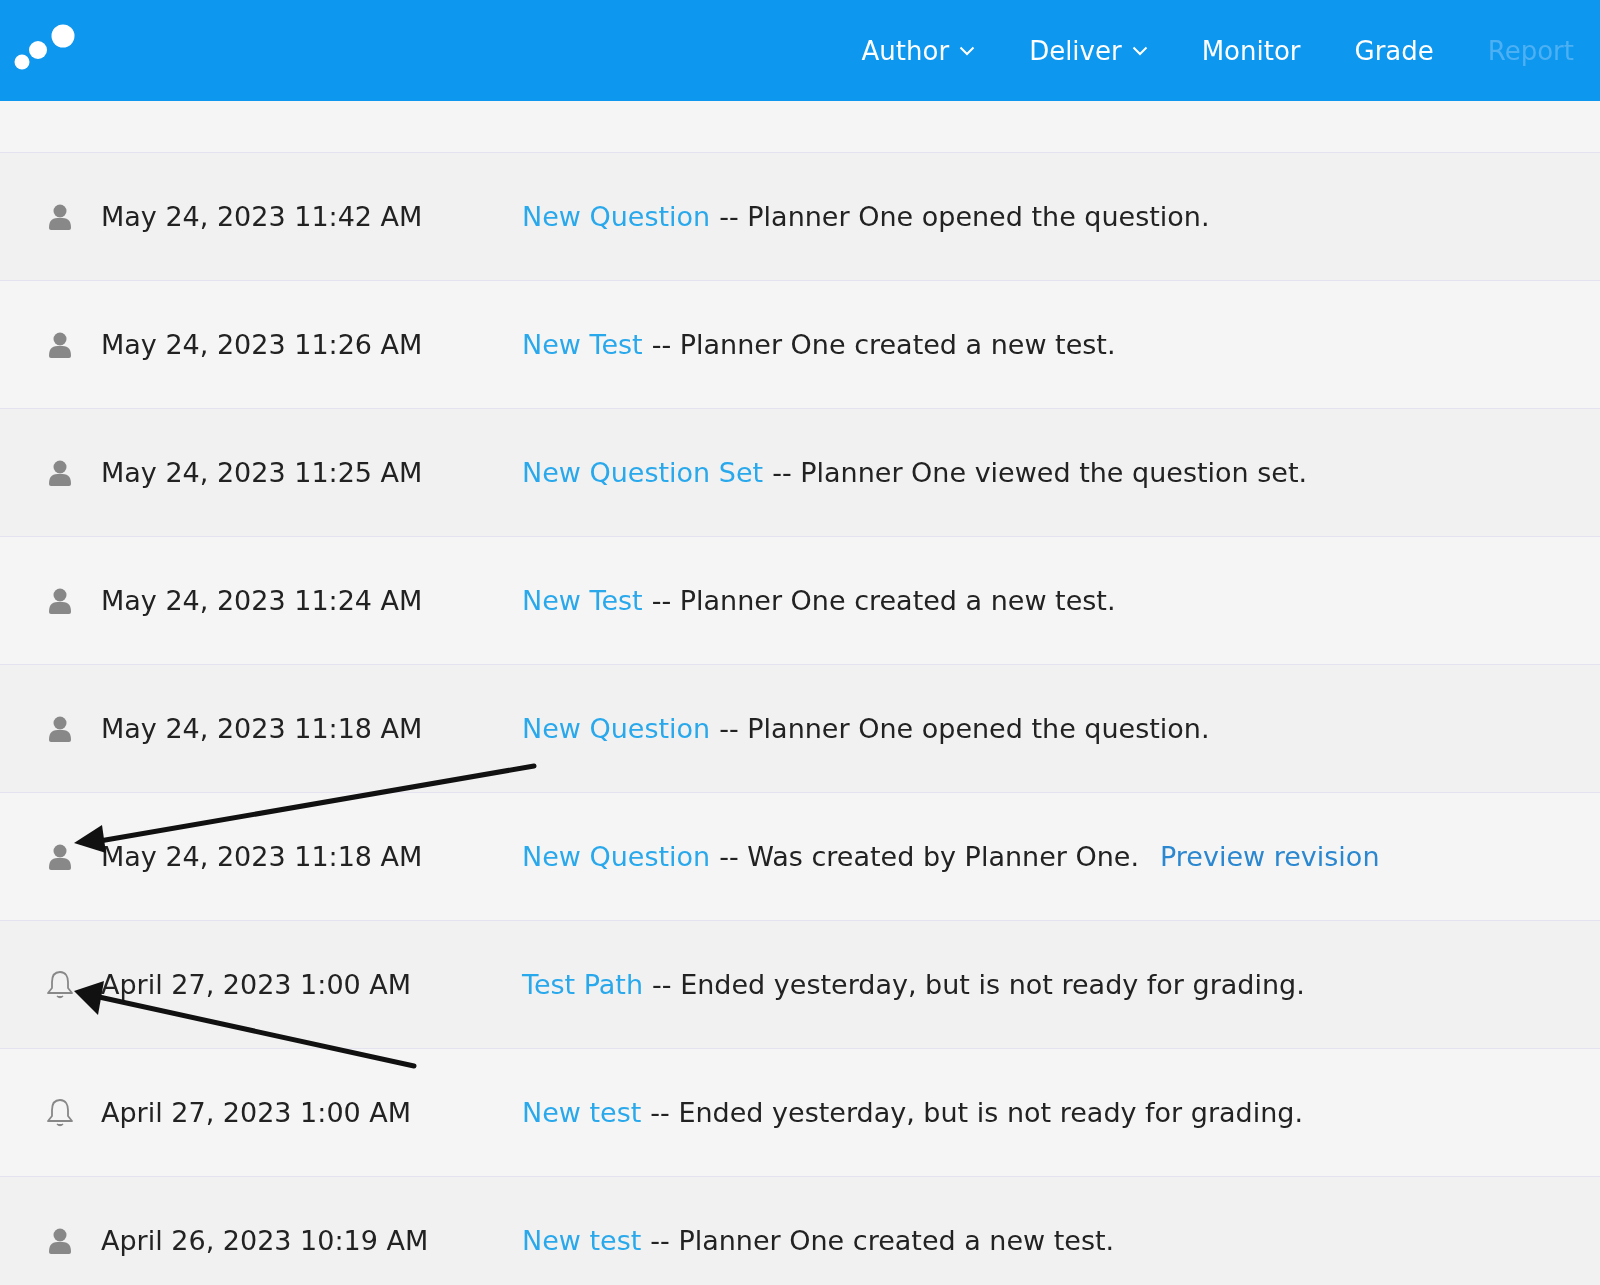  Describe the element at coordinates (262, 216) in the screenshot. I see `event-time: May 24, 2023 11:42 AM` at that location.